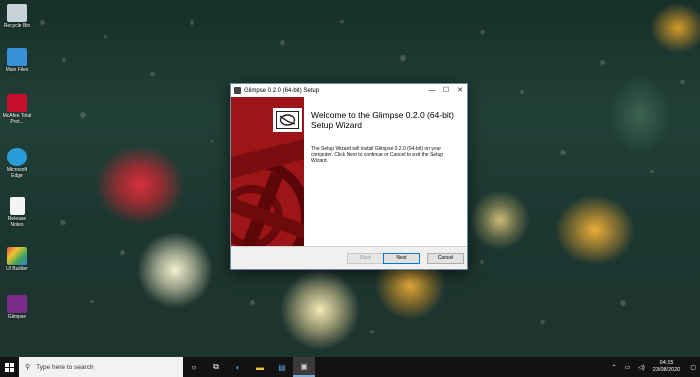 The height and width of the screenshot is (377, 700). What do you see at coordinates (17, 157) in the screenshot?
I see `edge-icon` at bounding box center [17, 157].